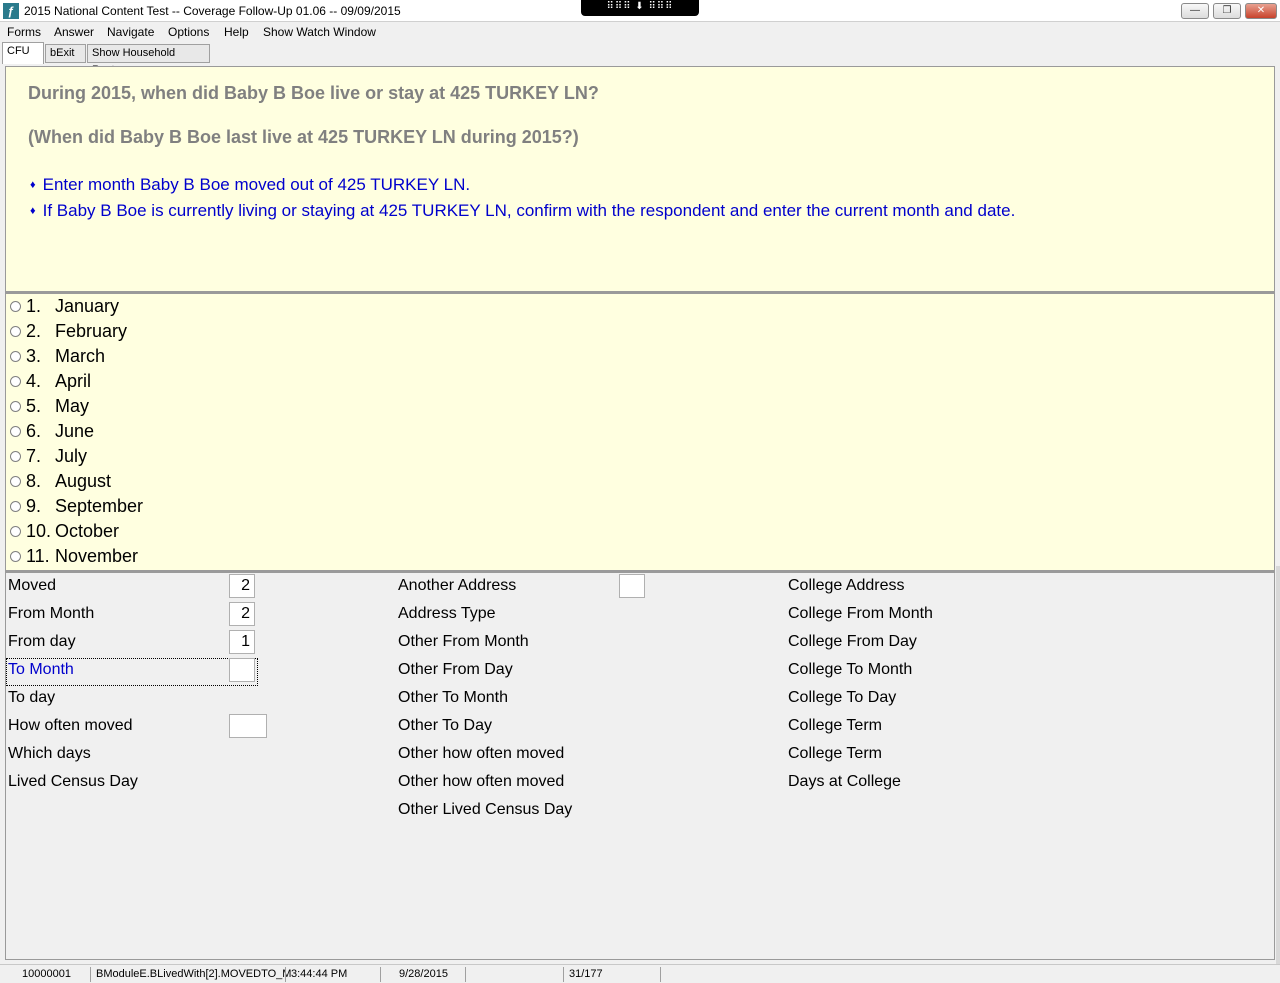 The height and width of the screenshot is (983, 1280). Describe the element at coordinates (24, 32) in the screenshot. I see `menu-forms: Forms` at that location.